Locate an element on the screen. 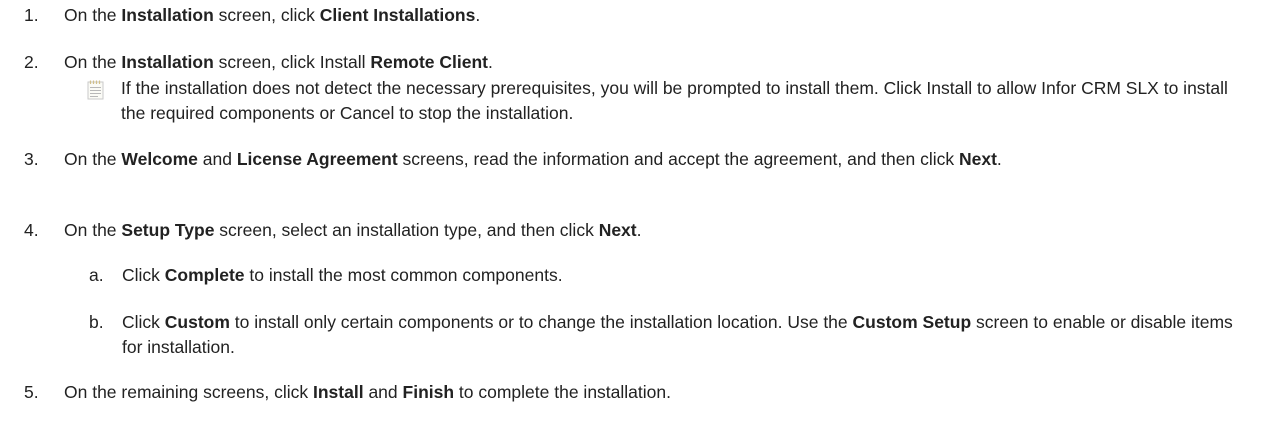 This screenshot has width=1262, height=426. ui-term: Complete is located at coordinates (204, 275).